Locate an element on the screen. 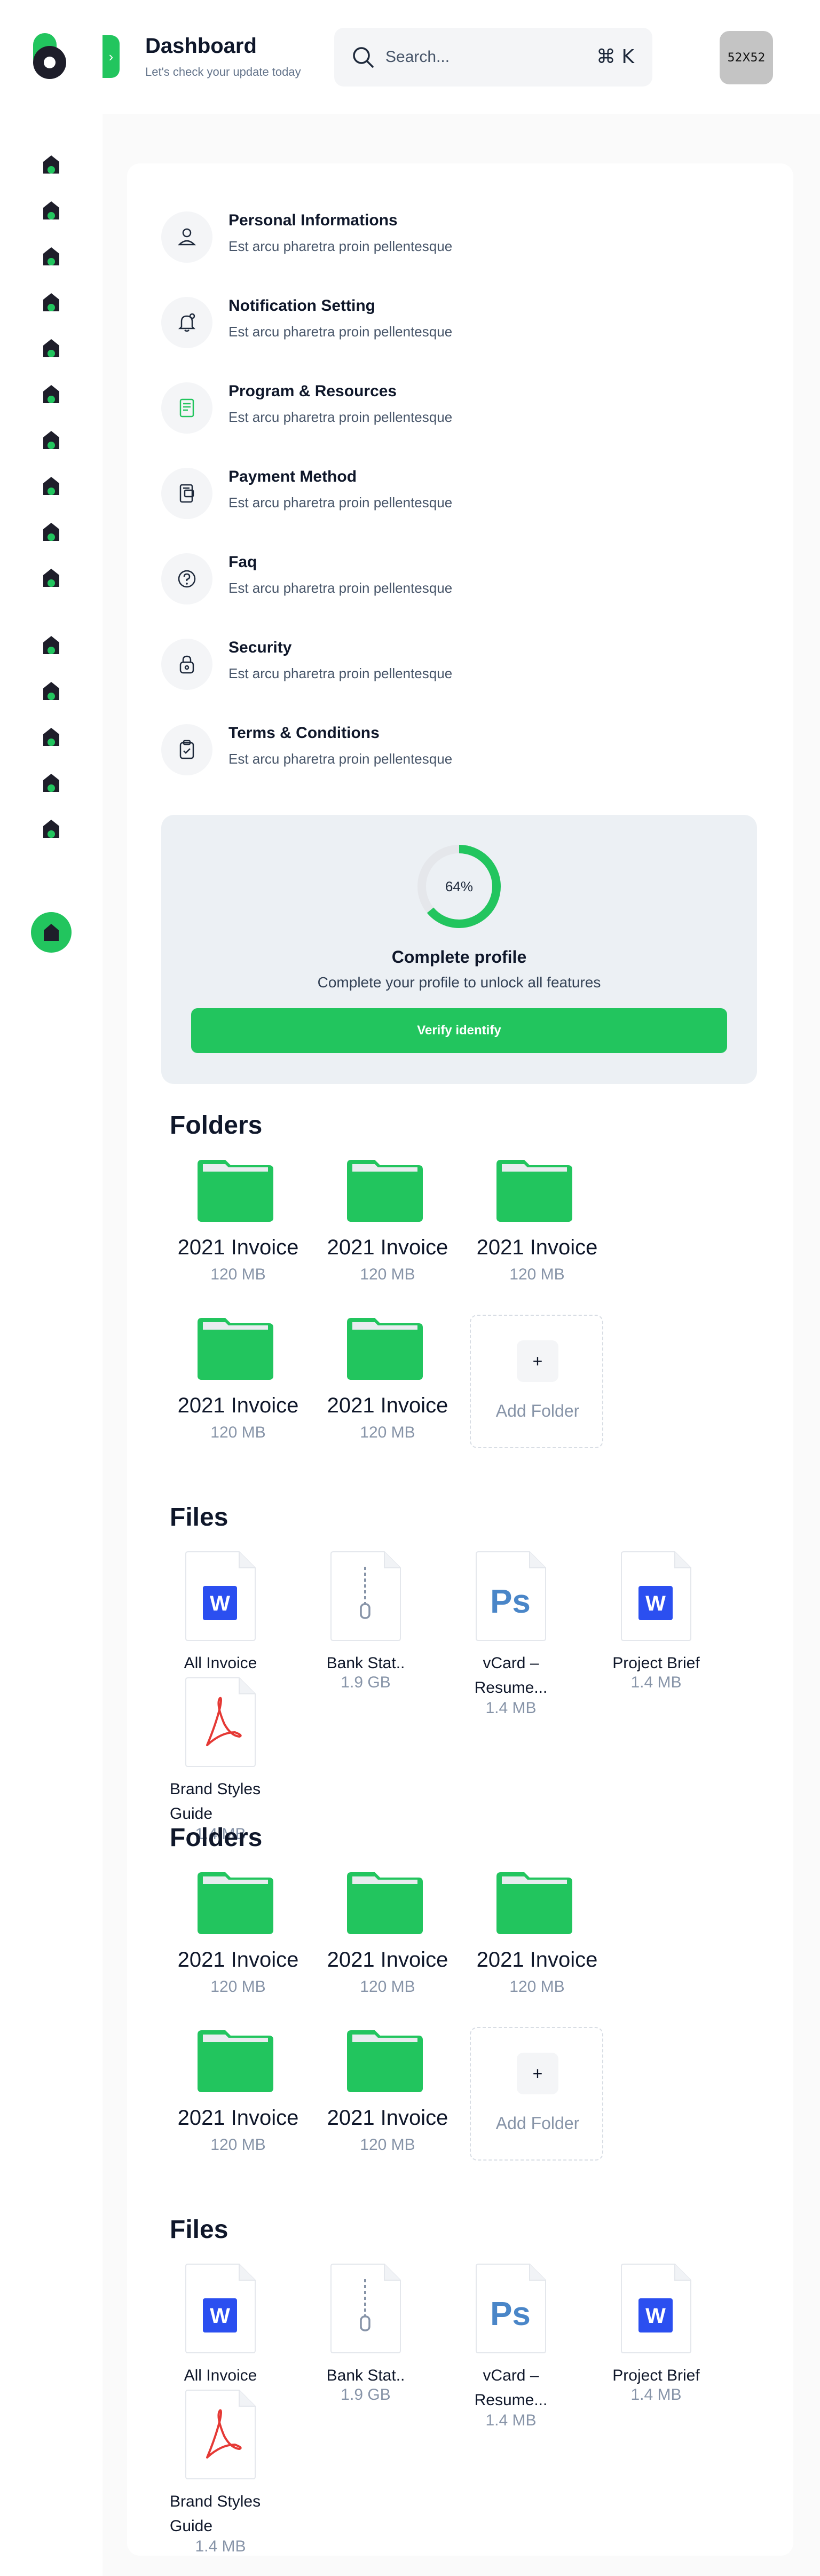 Image resolution: width=820 pixels, height=2576 pixels. settings-item-faq: Faq Est arcu pharetra proin pellentesque is located at coordinates (401, 577).